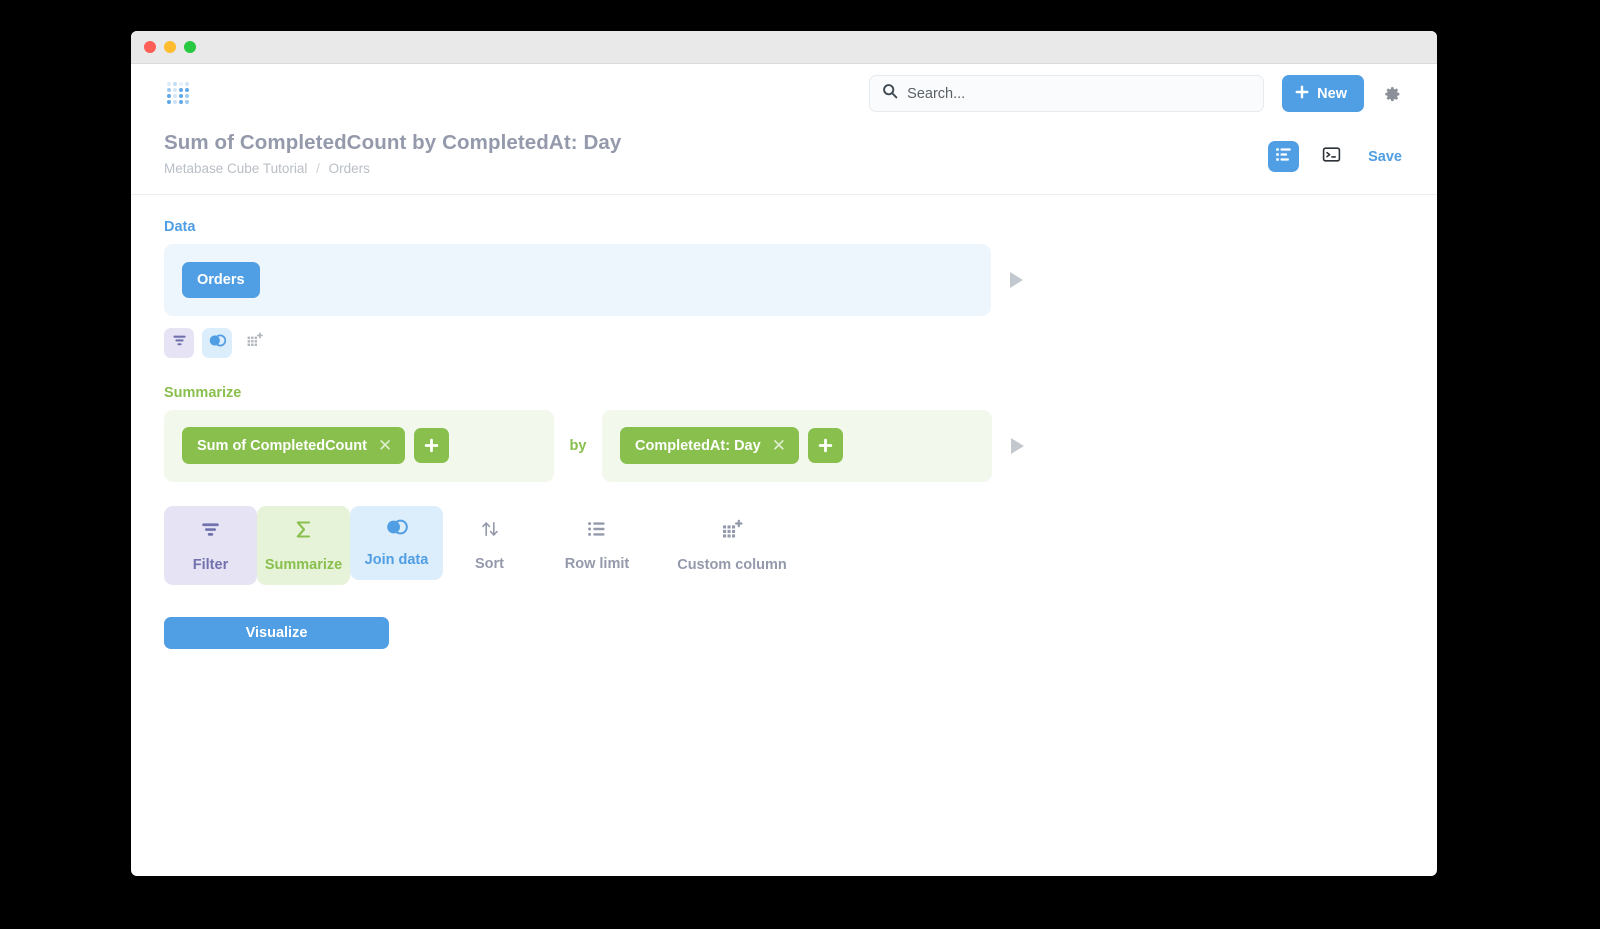 The image size is (1600, 929). I want to click on sort-button: Sort, so click(489, 545).